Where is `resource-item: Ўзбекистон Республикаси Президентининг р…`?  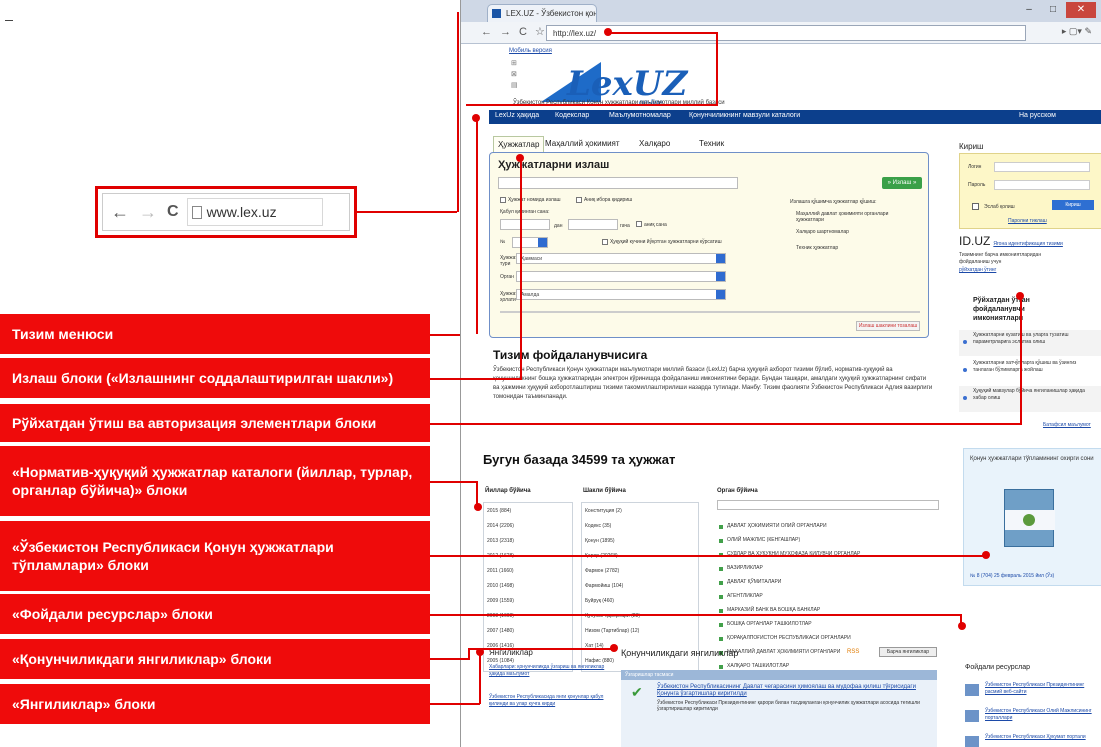 resource-item: Ўзбекистон Республикаси Президентининг р… is located at coordinates (1033, 692).